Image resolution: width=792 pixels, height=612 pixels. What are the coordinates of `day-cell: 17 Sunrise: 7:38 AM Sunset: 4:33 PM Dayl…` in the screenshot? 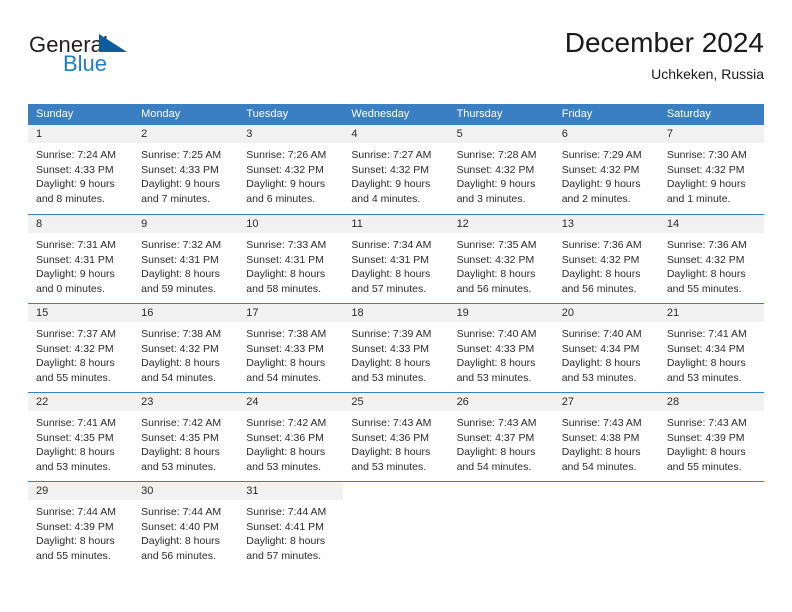 It's located at (291, 348).